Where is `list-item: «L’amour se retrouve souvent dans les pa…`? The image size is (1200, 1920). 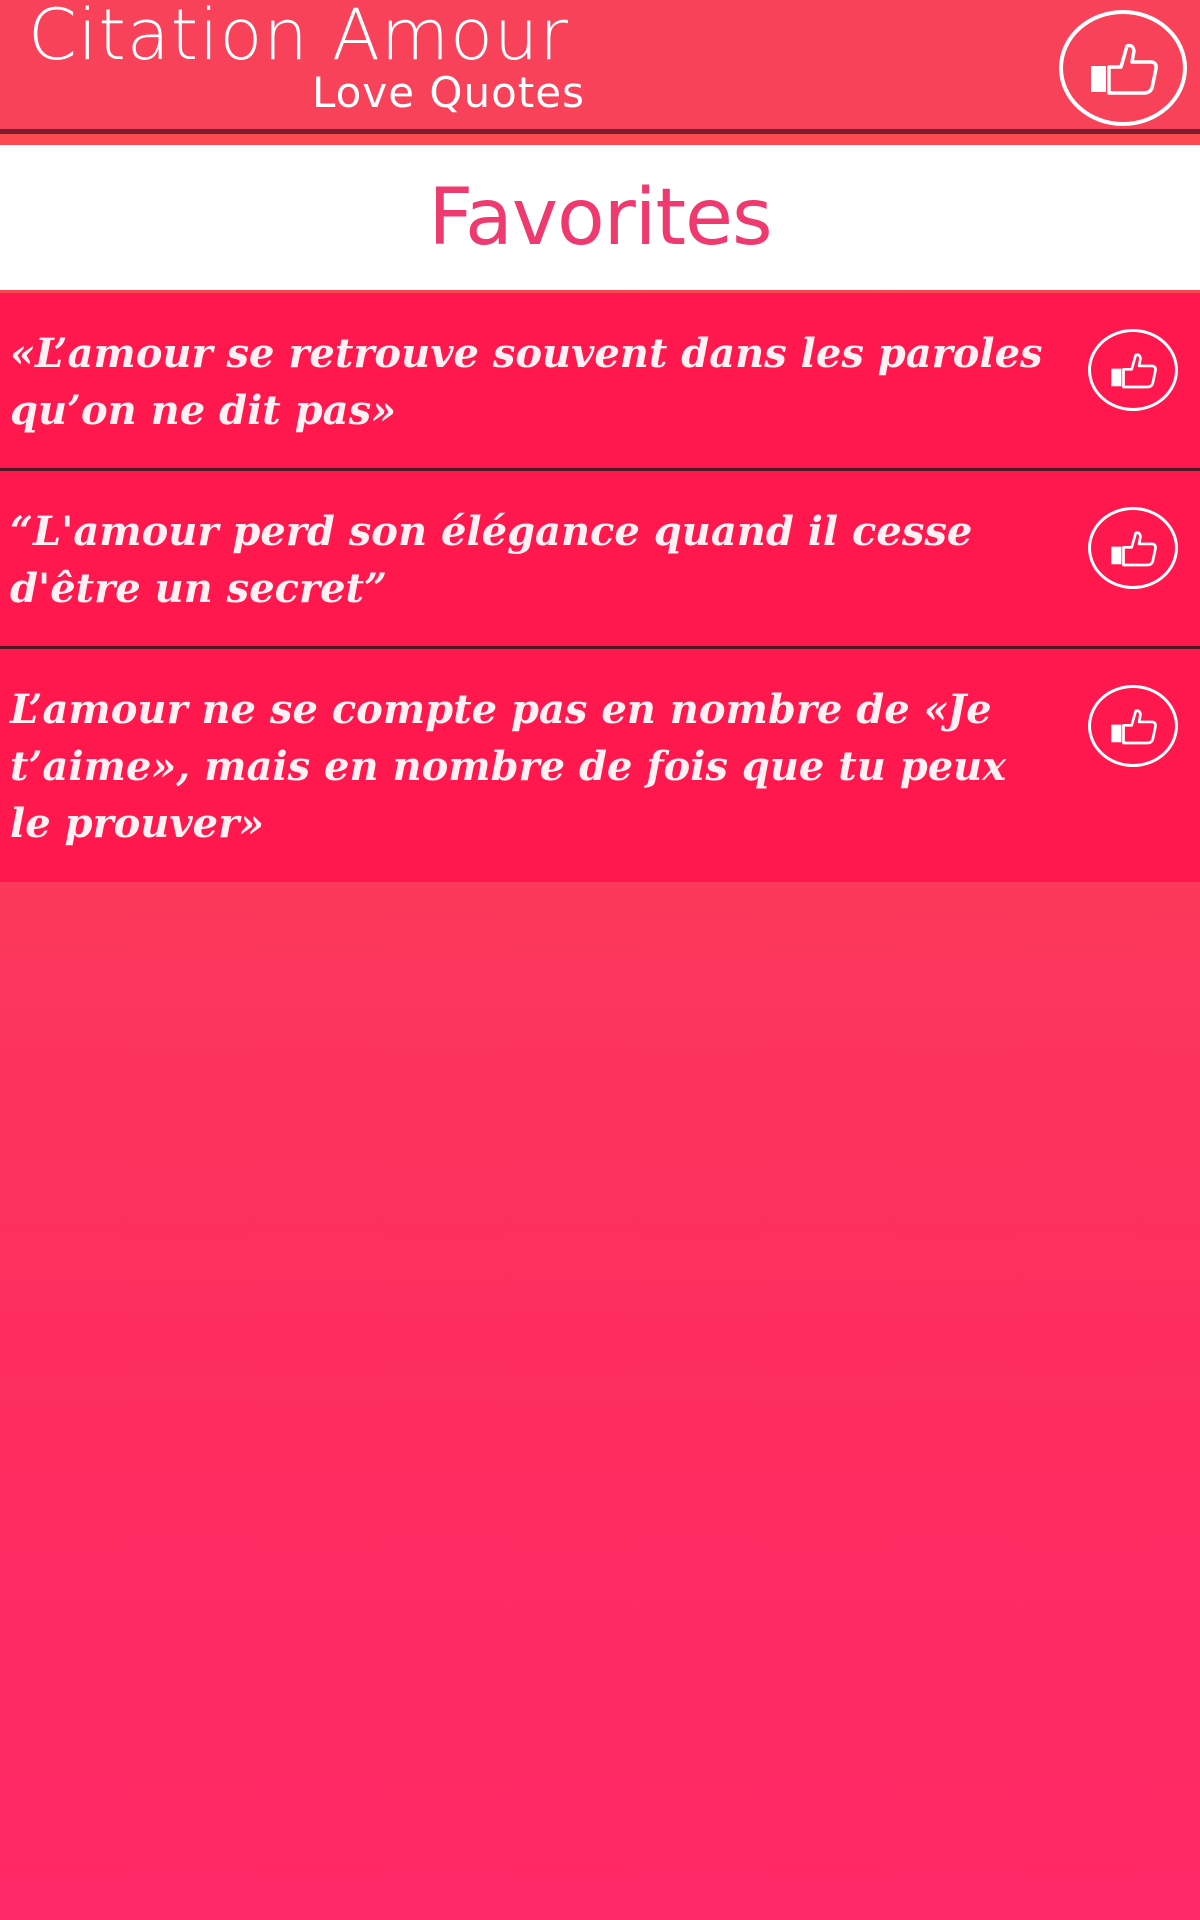 list-item: «L’amour se retrouve souvent dans les pa… is located at coordinates (600, 382).